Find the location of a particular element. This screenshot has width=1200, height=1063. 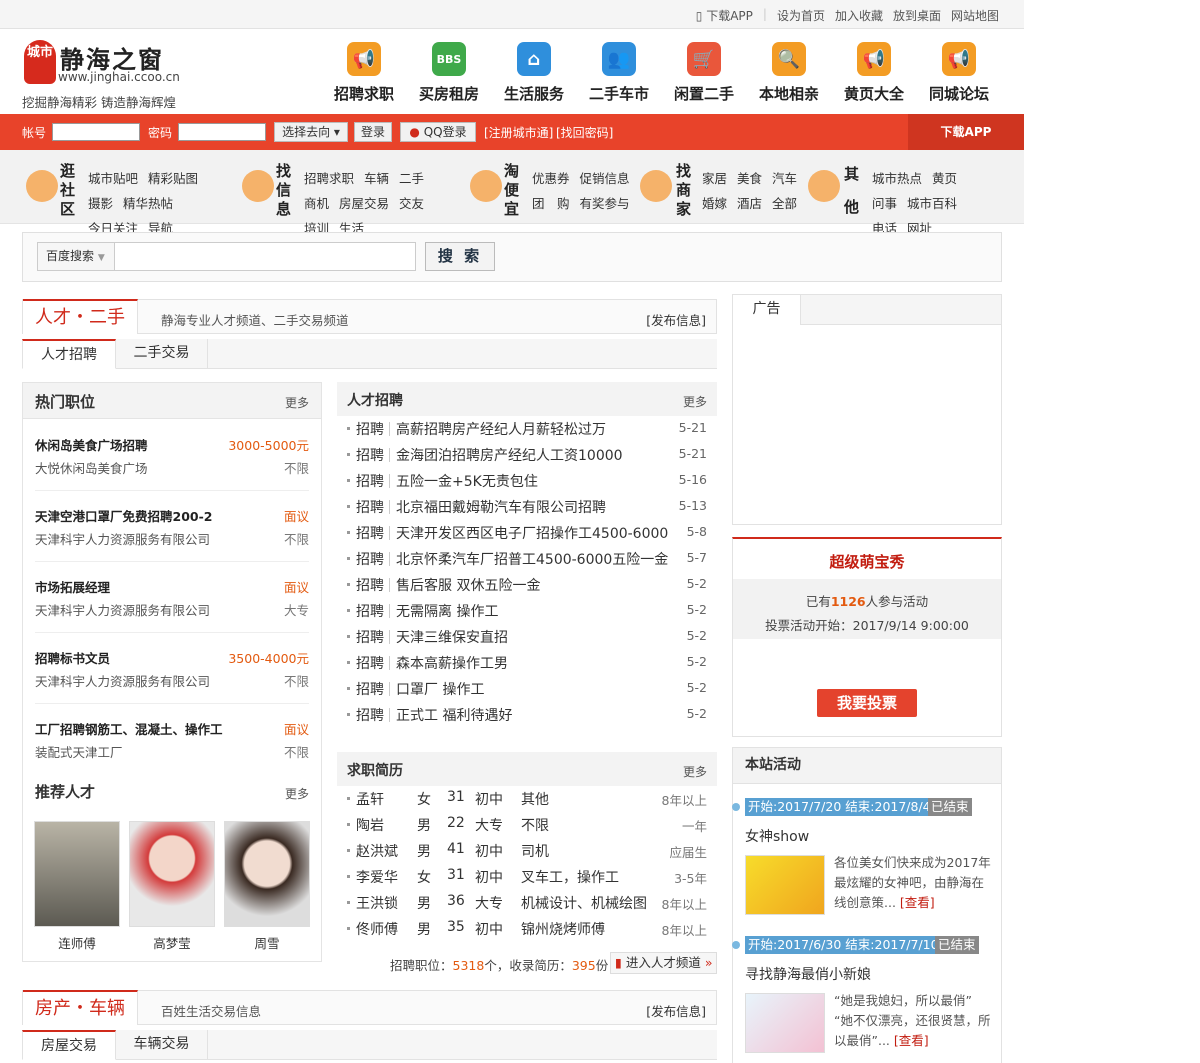

recruit-title: 无需隔离 操作工 is located at coordinates (447, 611).